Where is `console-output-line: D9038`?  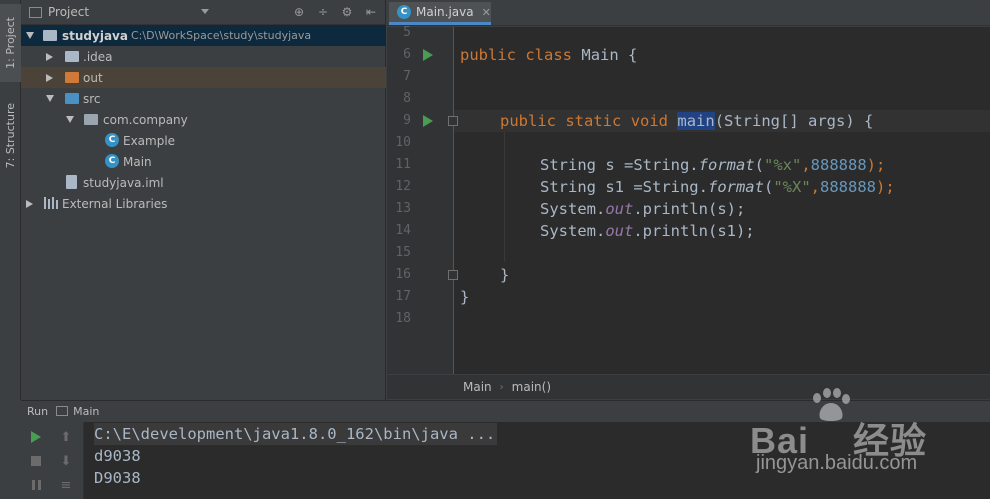
console-output-line: D9038 is located at coordinates (117, 478).